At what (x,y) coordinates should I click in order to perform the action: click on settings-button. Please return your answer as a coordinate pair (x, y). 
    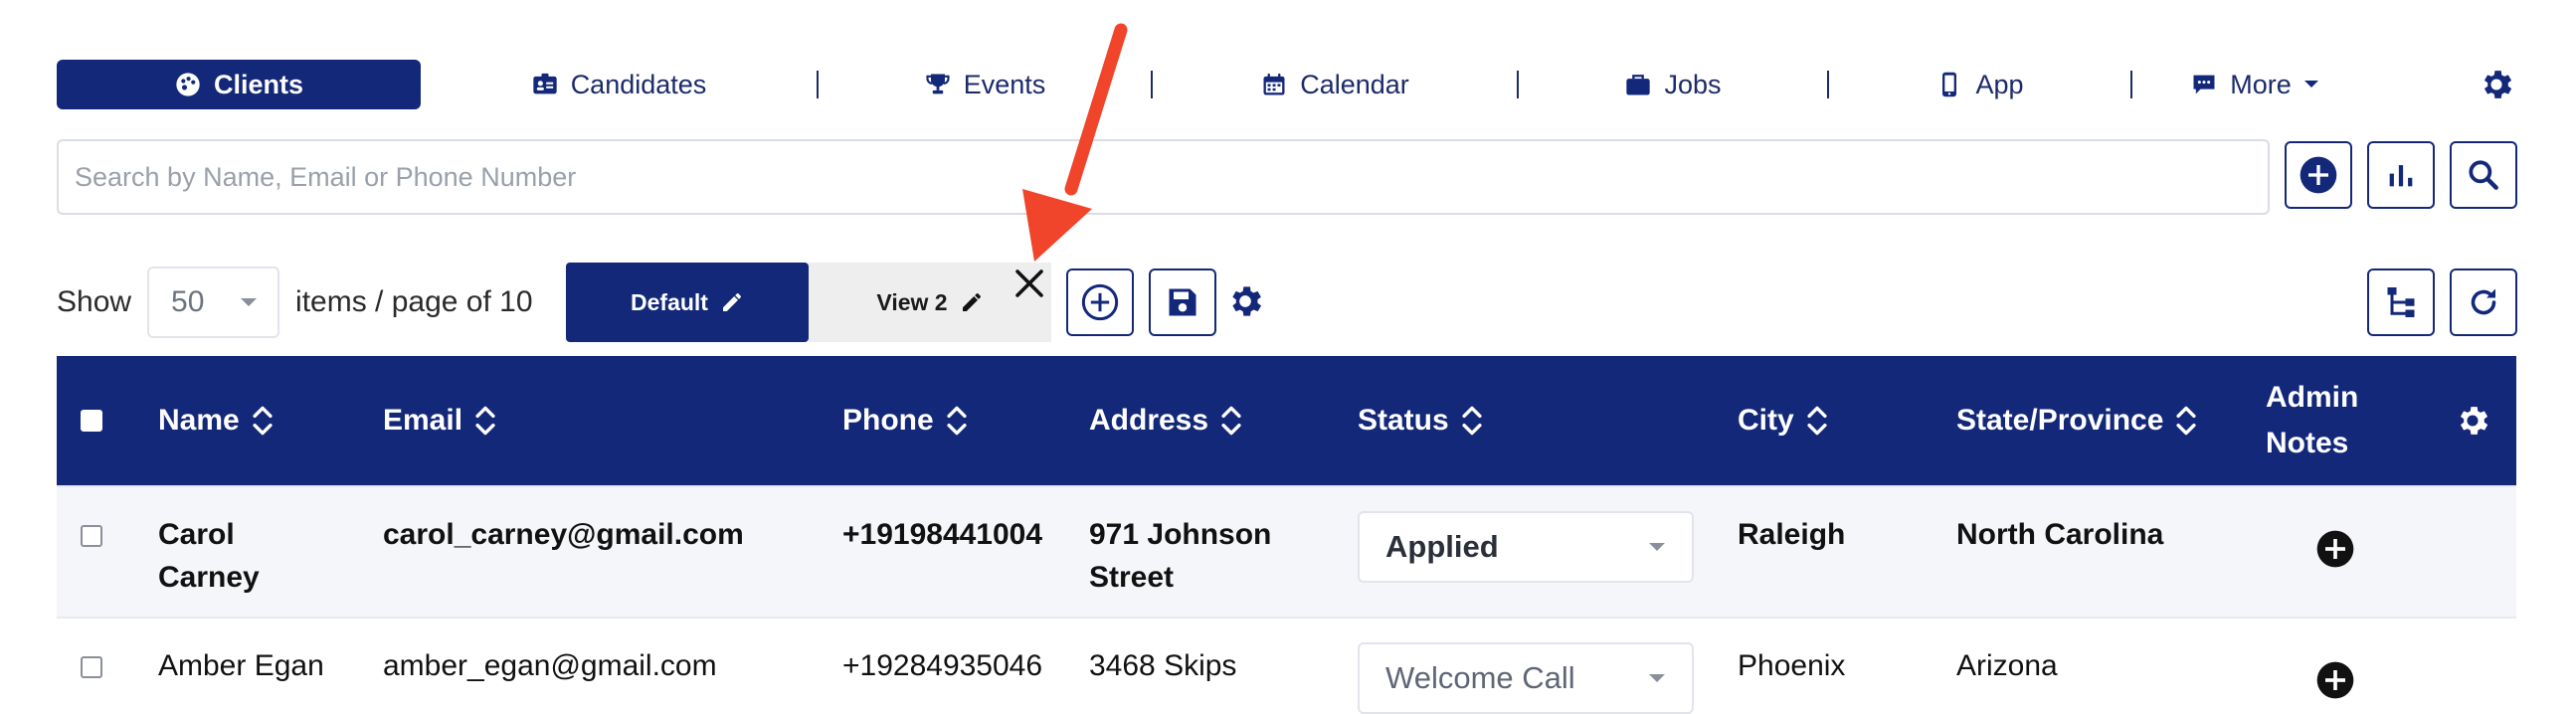
    Looking at the image, I should click on (2496, 84).